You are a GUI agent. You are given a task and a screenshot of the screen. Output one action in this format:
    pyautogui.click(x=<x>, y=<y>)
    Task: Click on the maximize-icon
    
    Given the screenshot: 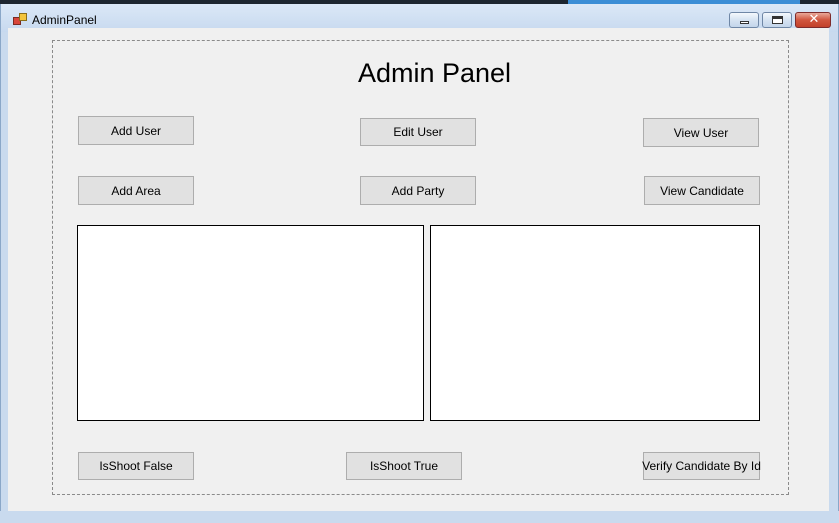 What is the action you would take?
    pyautogui.click(x=777, y=20)
    